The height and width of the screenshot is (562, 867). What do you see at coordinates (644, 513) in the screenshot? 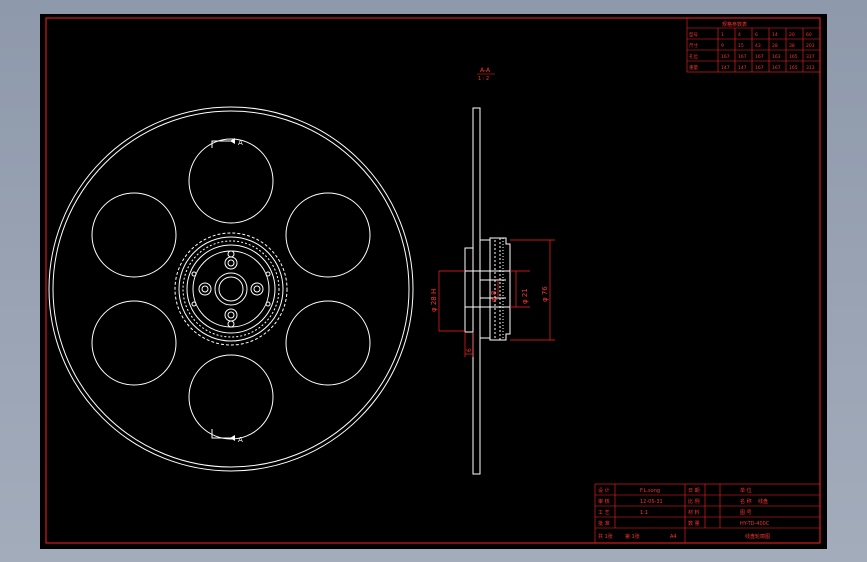
I see `title-block-cell: 1:1` at bounding box center [644, 513].